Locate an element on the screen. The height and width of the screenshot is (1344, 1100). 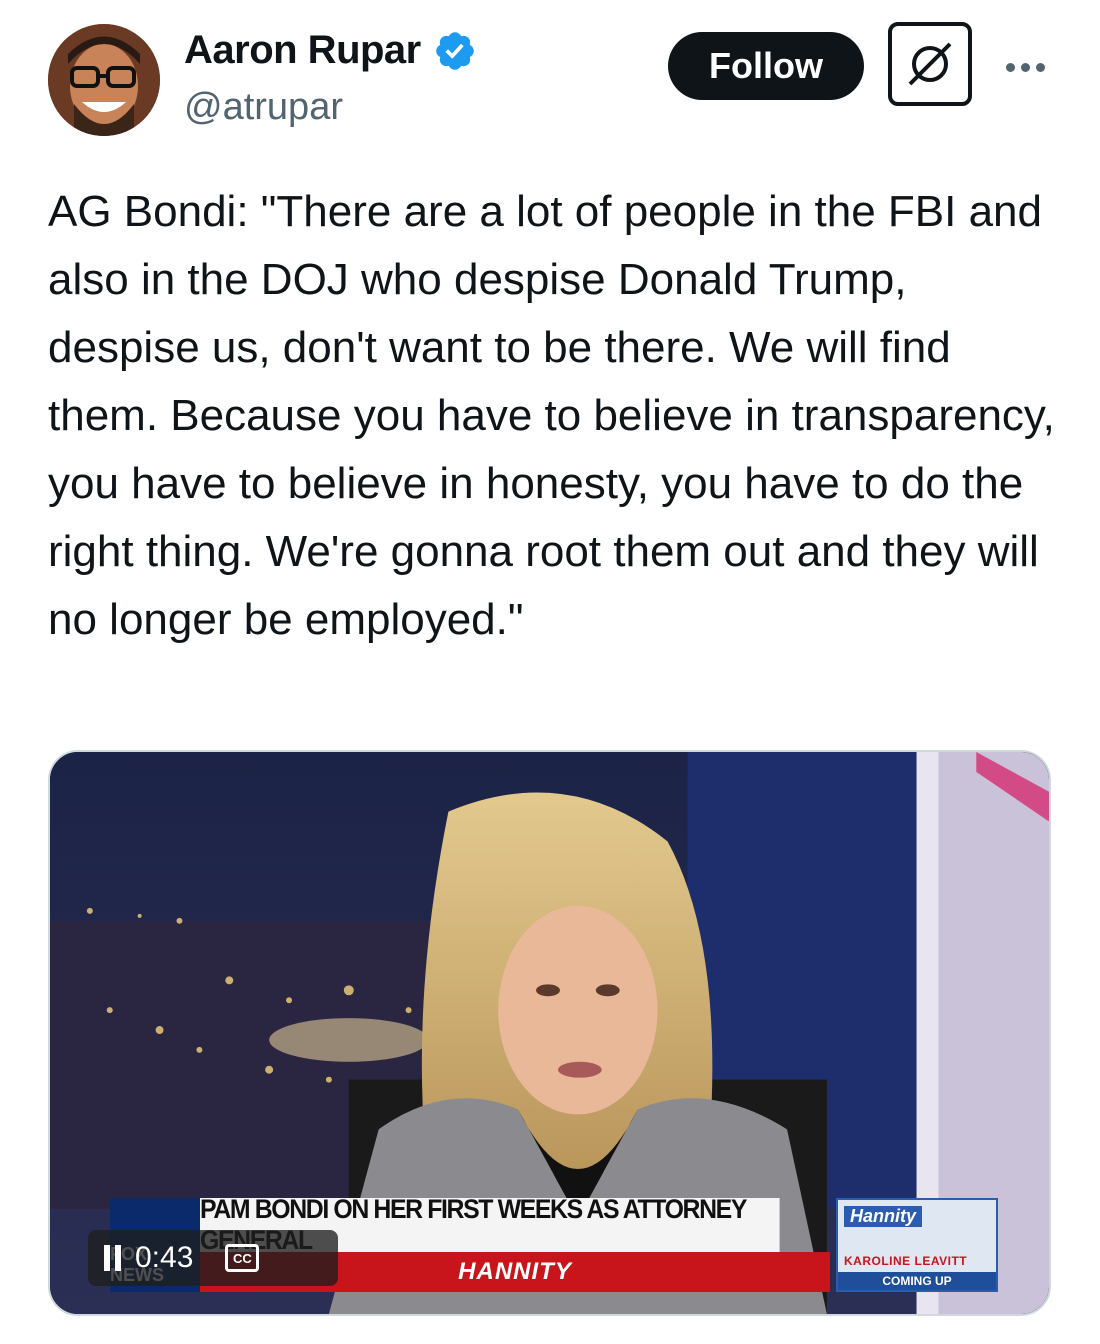
author-display-name: Aaron Rupar is located at coordinates (302, 50).